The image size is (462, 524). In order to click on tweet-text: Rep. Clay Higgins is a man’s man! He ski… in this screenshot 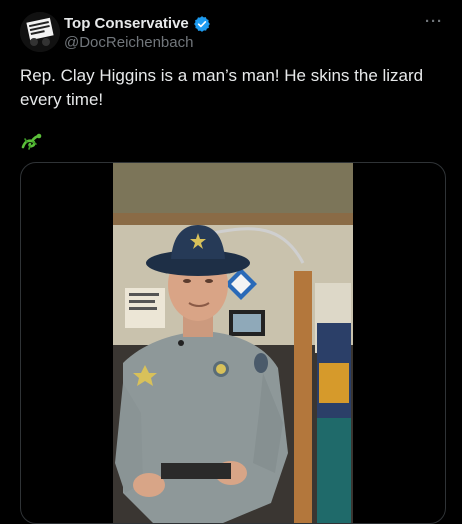, I will do `click(222, 87)`.